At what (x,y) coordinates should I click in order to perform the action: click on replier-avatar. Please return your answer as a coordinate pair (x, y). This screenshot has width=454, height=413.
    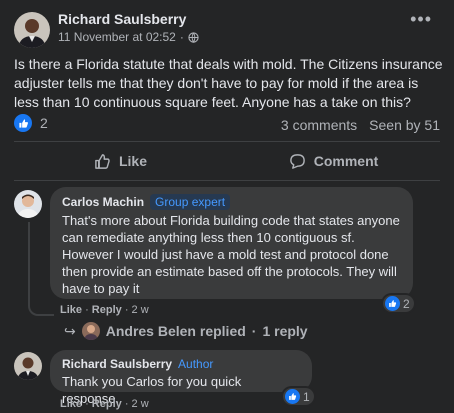
    Looking at the image, I should click on (90, 331).